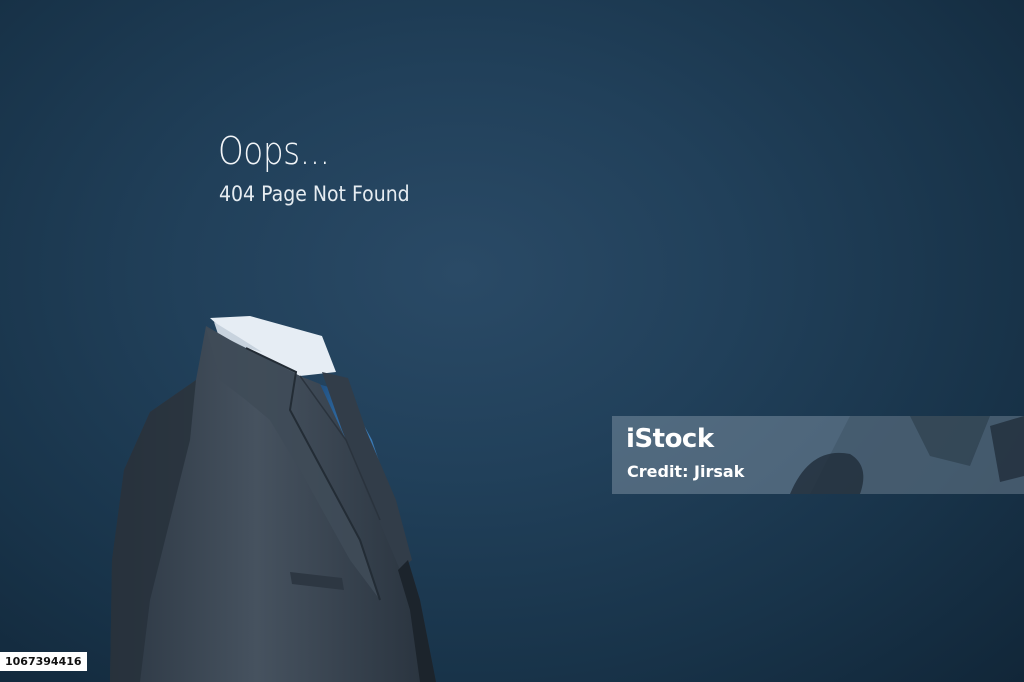  What do you see at coordinates (43, 661) in the screenshot?
I see `image-id-label: 1067394416` at bounding box center [43, 661].